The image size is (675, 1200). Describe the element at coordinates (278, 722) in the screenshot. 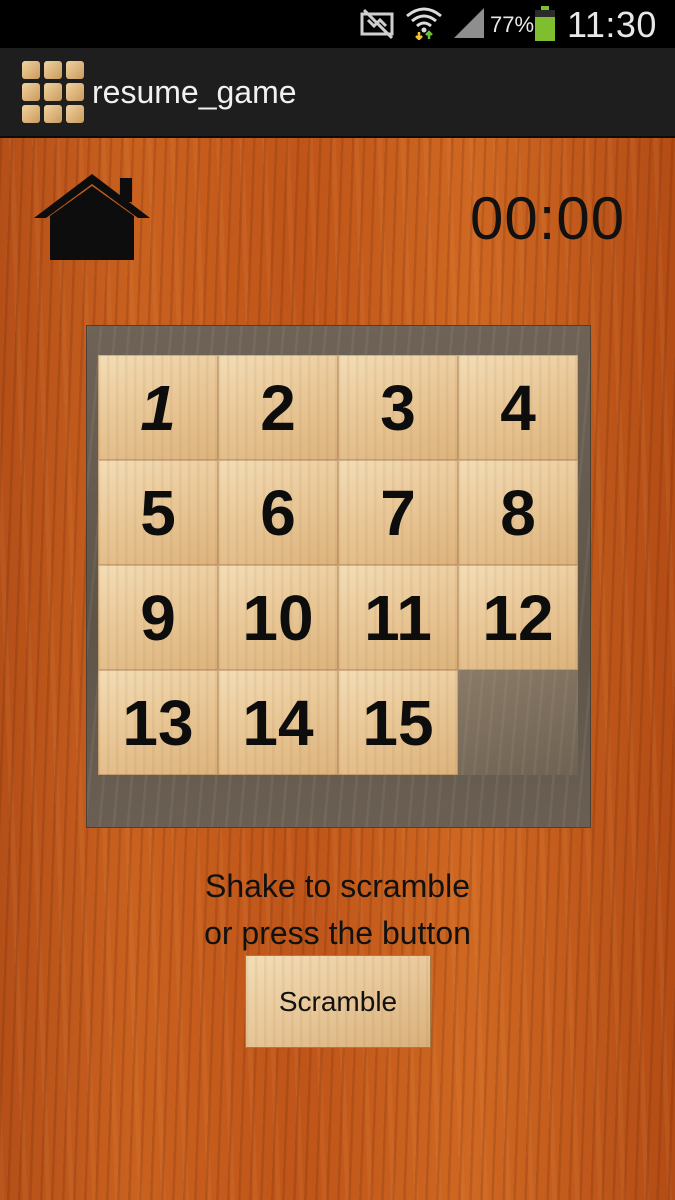

I see `puzzle-tile-14: 14` at that location.